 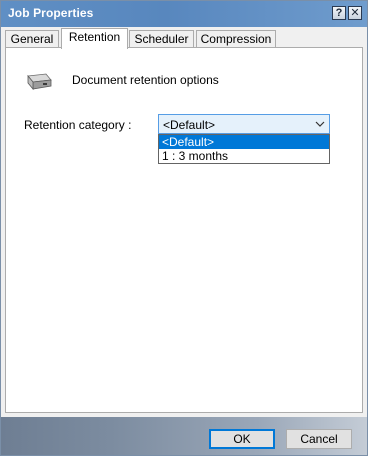 What do you see at coordinates (32, 39) in the screenshot?
I see `tab-general: General` at bounding box center [32, 39].